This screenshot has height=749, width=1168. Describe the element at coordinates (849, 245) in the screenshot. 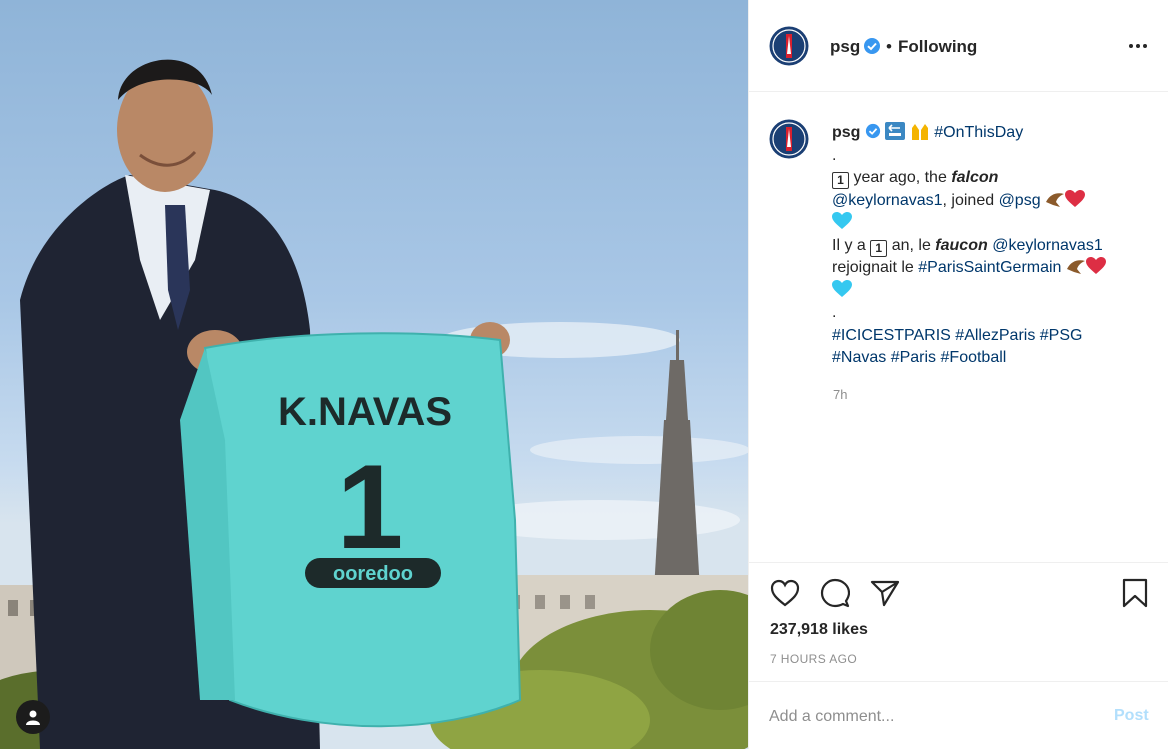

I see `caption-text: Il y a` at that location.